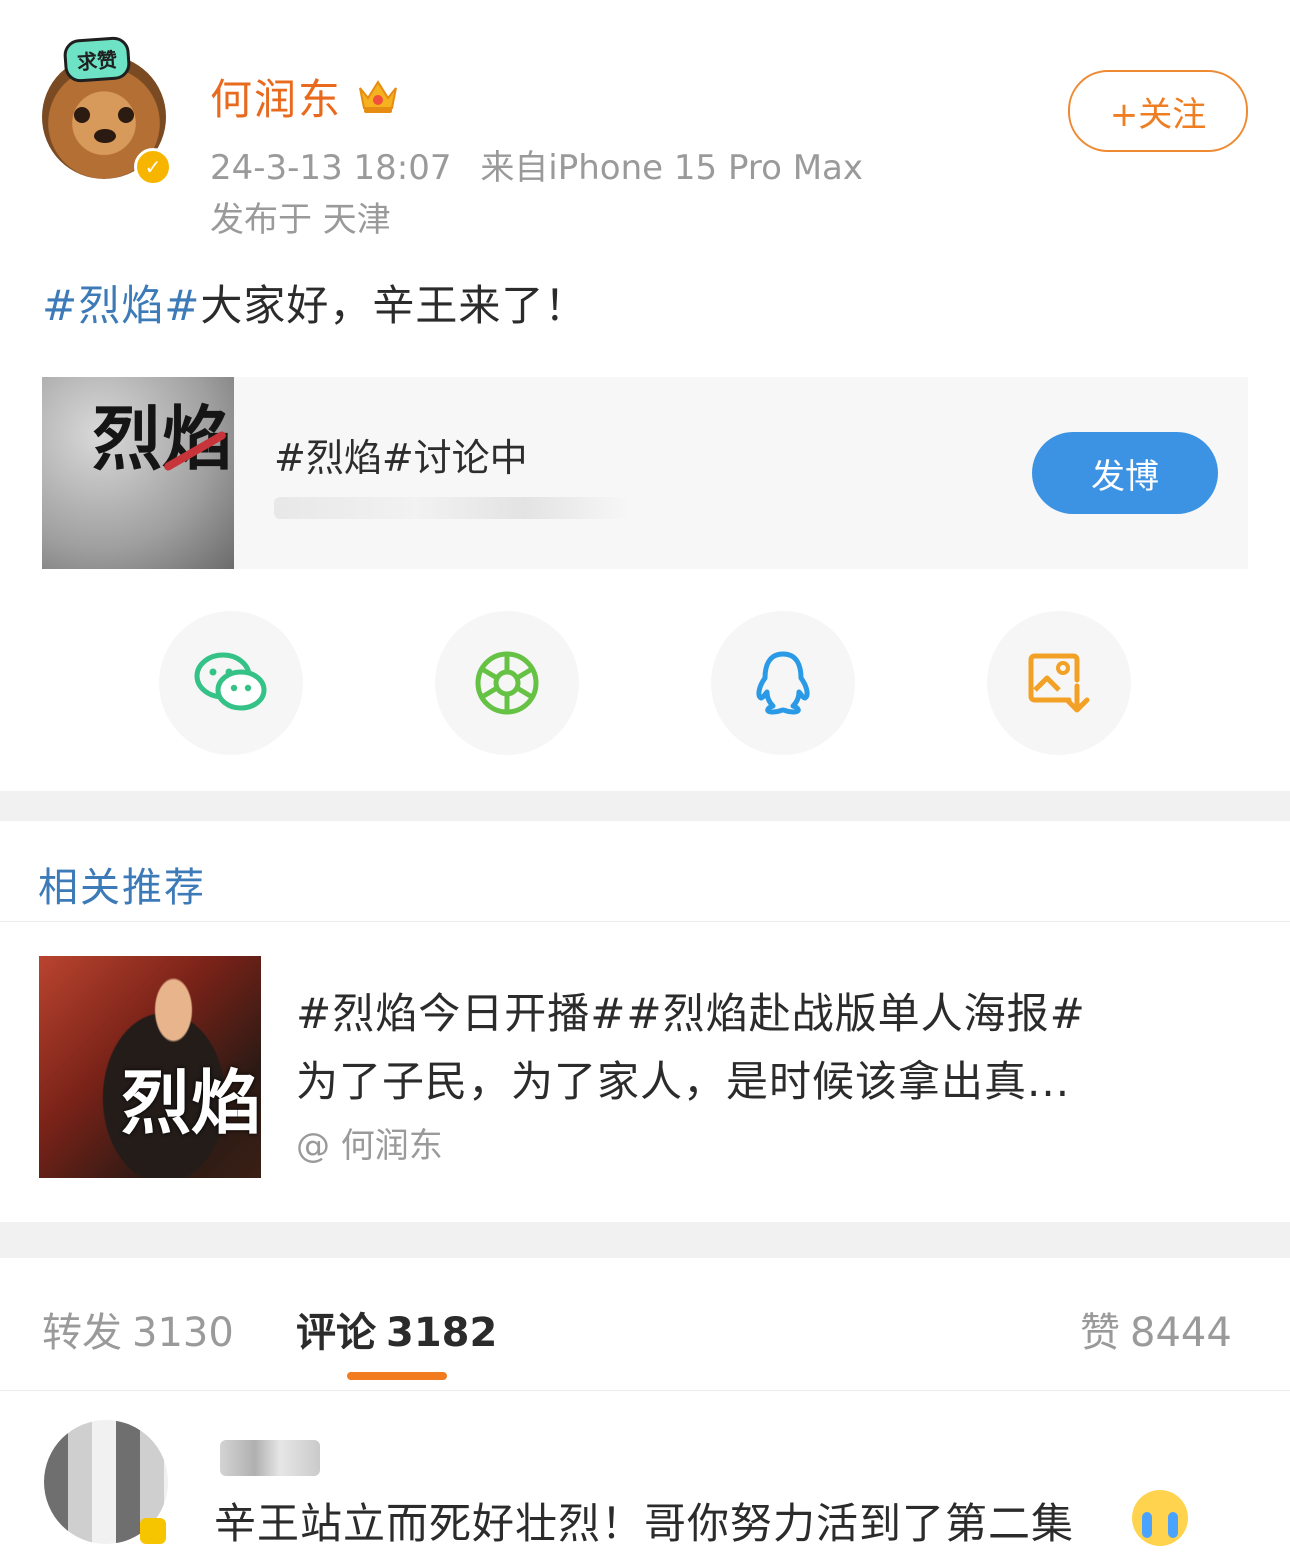 The width and height of the screenshot is (1290, 1552). I want to click on post-body: #烈焰#大家好，辛王来了！, so click(314, 302).